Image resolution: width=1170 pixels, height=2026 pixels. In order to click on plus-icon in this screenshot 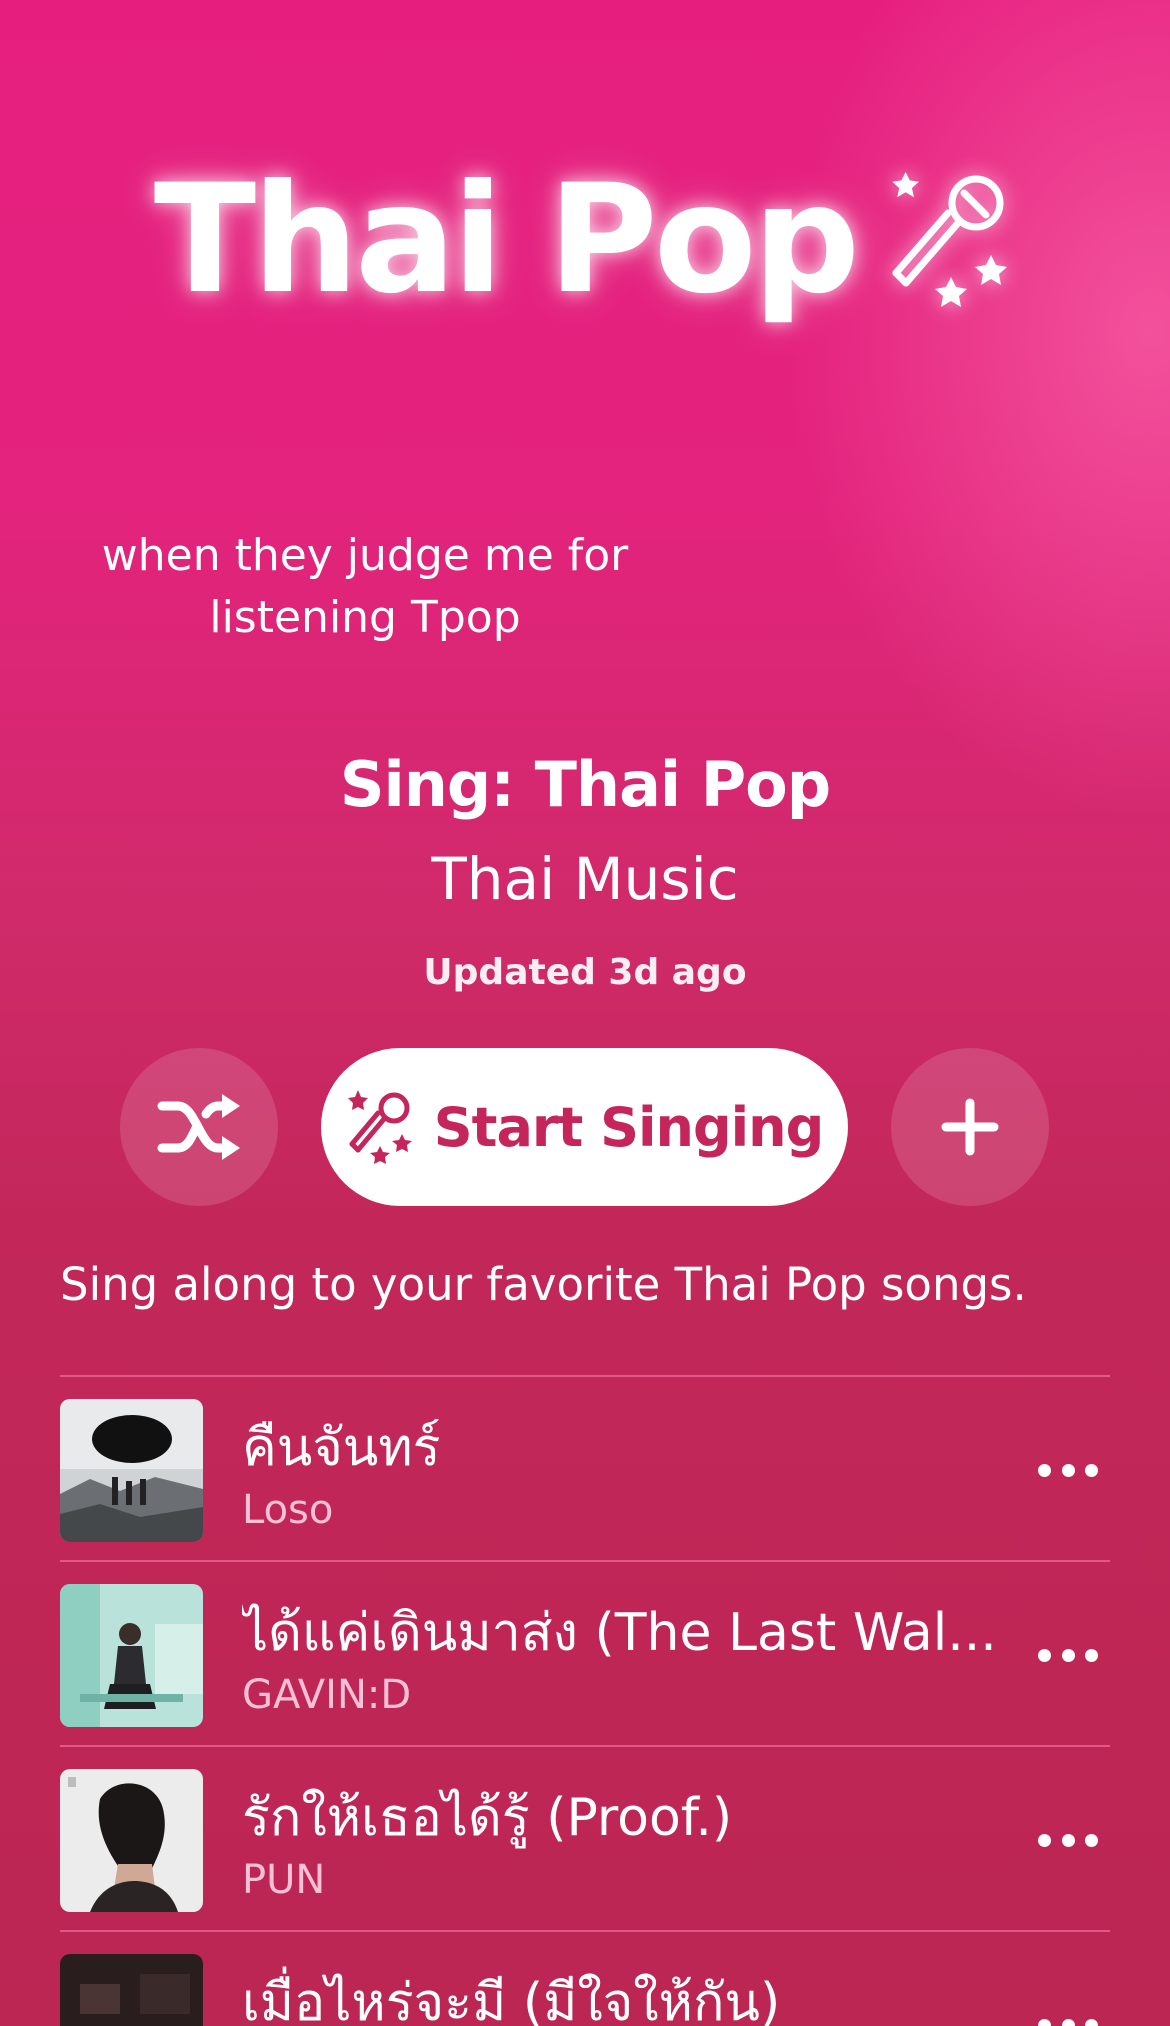, I will do `click(970, 1127)`.